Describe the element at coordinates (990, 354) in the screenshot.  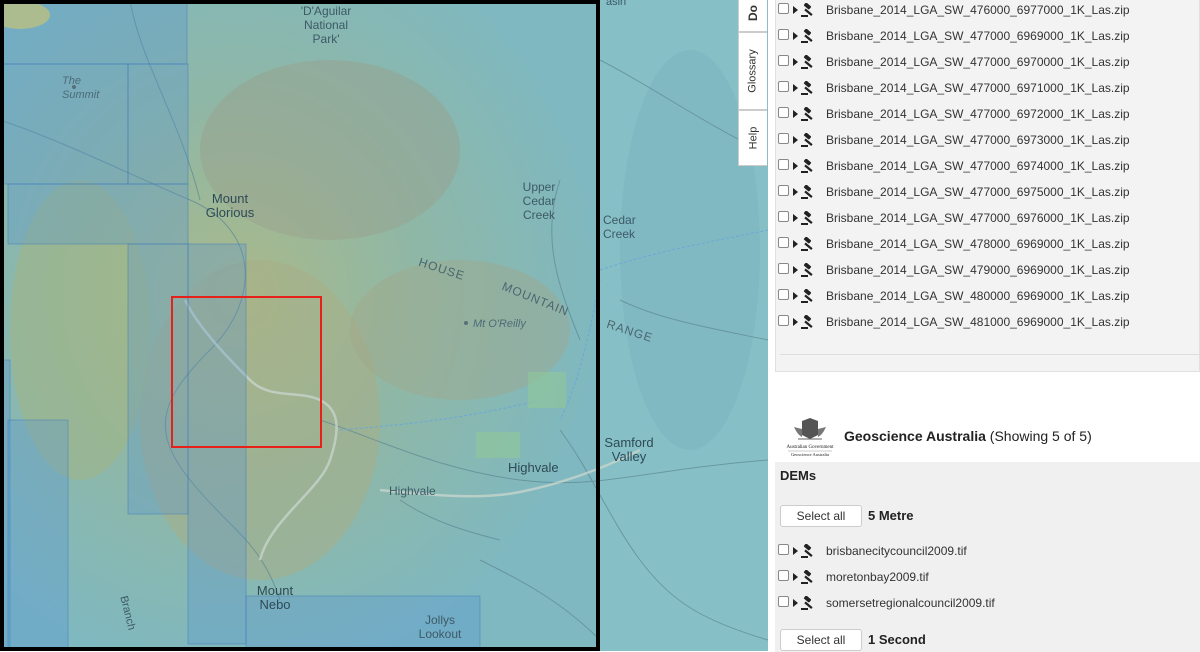
I see `list-divider` at that location.